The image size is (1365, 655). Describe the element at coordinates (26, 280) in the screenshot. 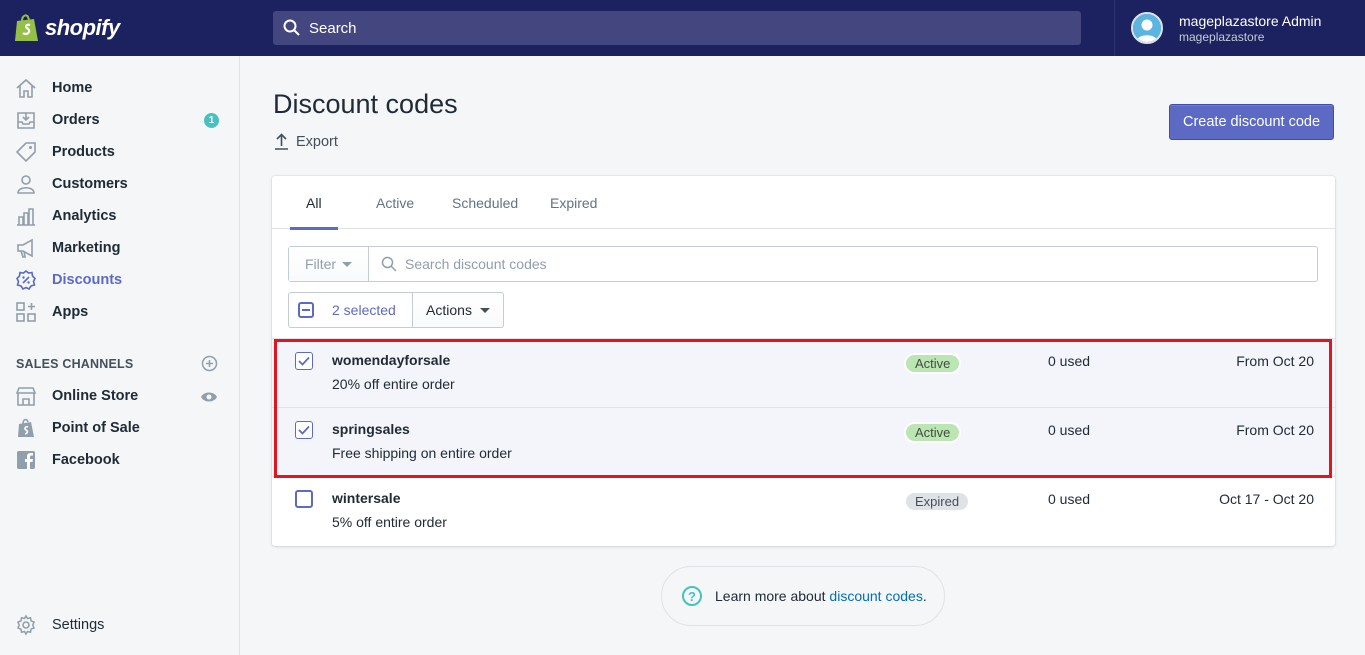

I see `discount-icon` at that location.